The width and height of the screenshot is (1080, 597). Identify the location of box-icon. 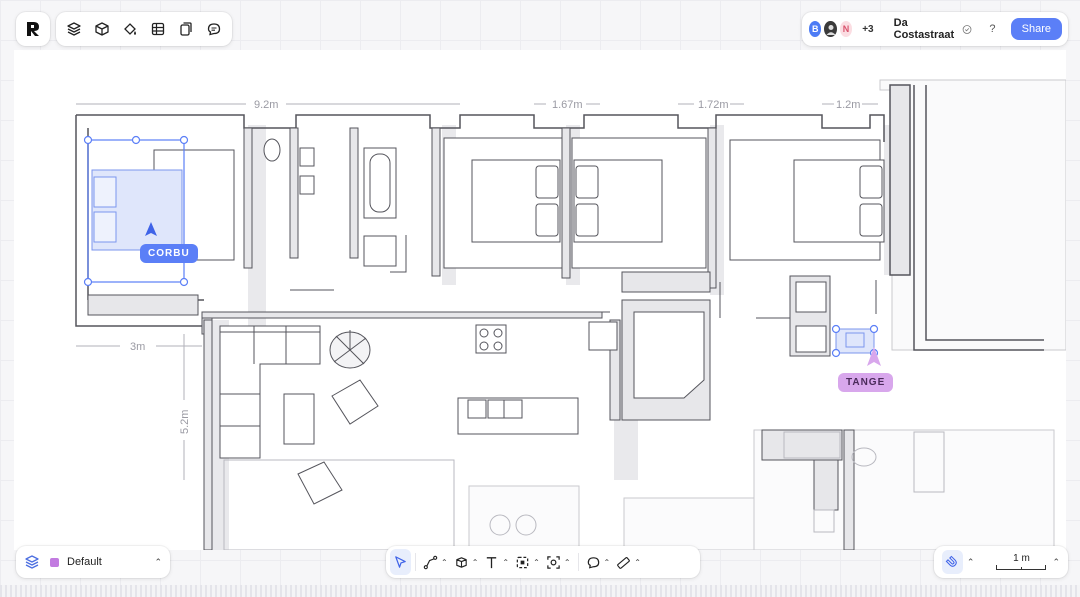
(461, 562).